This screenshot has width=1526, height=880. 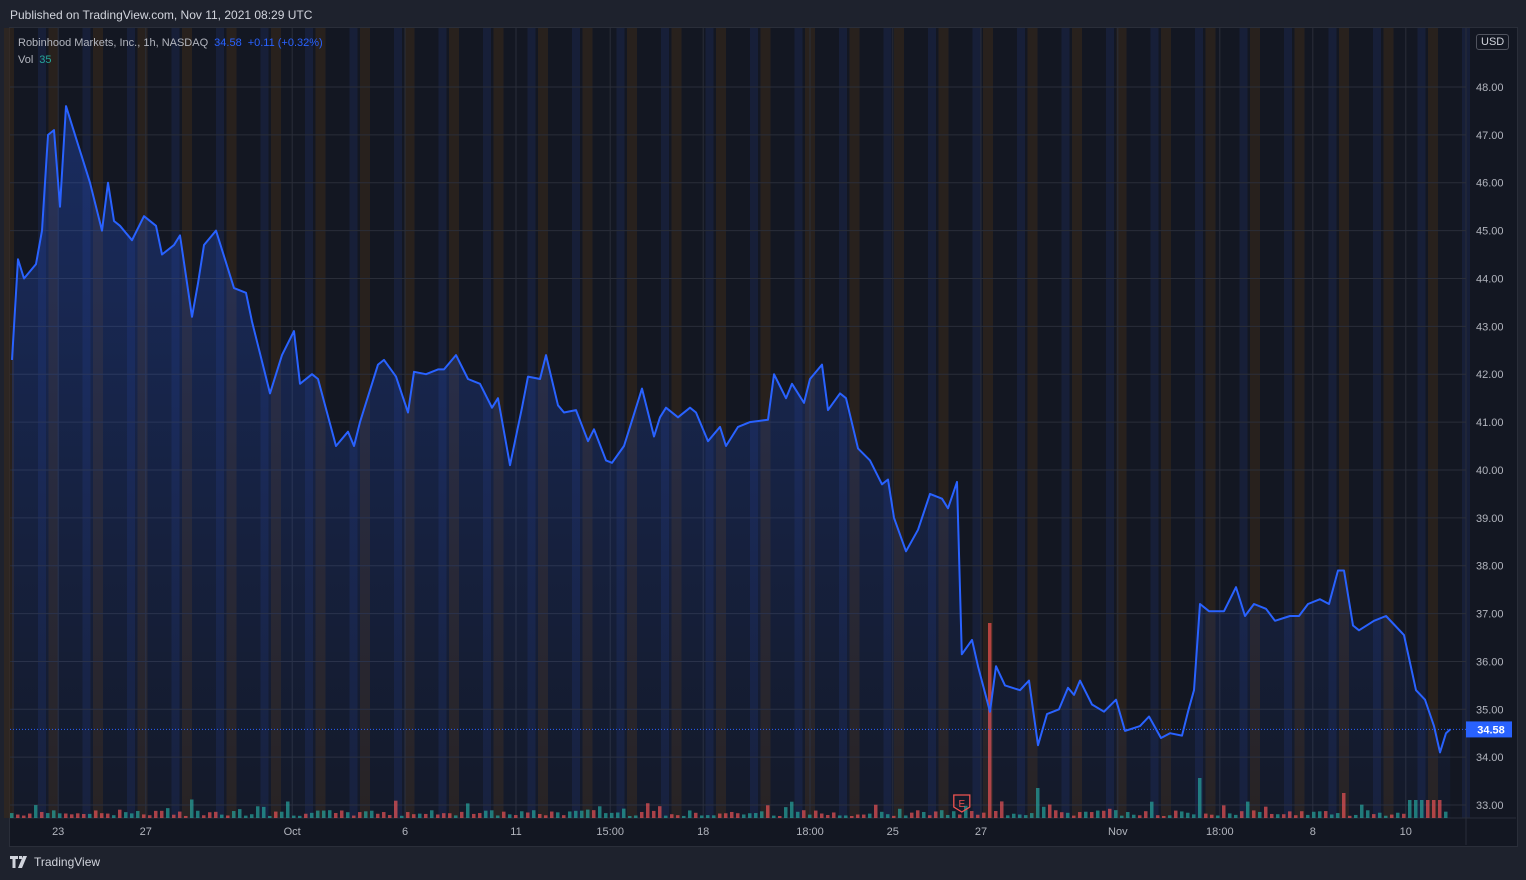 I want to click on y-tick-label: 40.00, so click(x=1490, y=471).